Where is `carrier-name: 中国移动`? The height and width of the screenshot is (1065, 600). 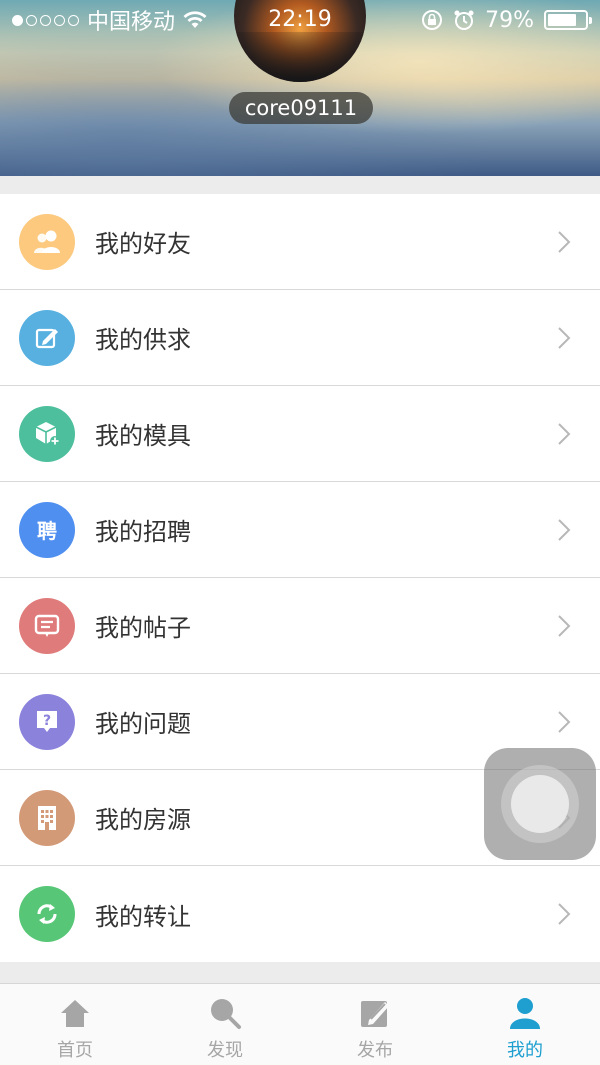 carrier-name: 中国移动 is located at coordinates (131, 22).